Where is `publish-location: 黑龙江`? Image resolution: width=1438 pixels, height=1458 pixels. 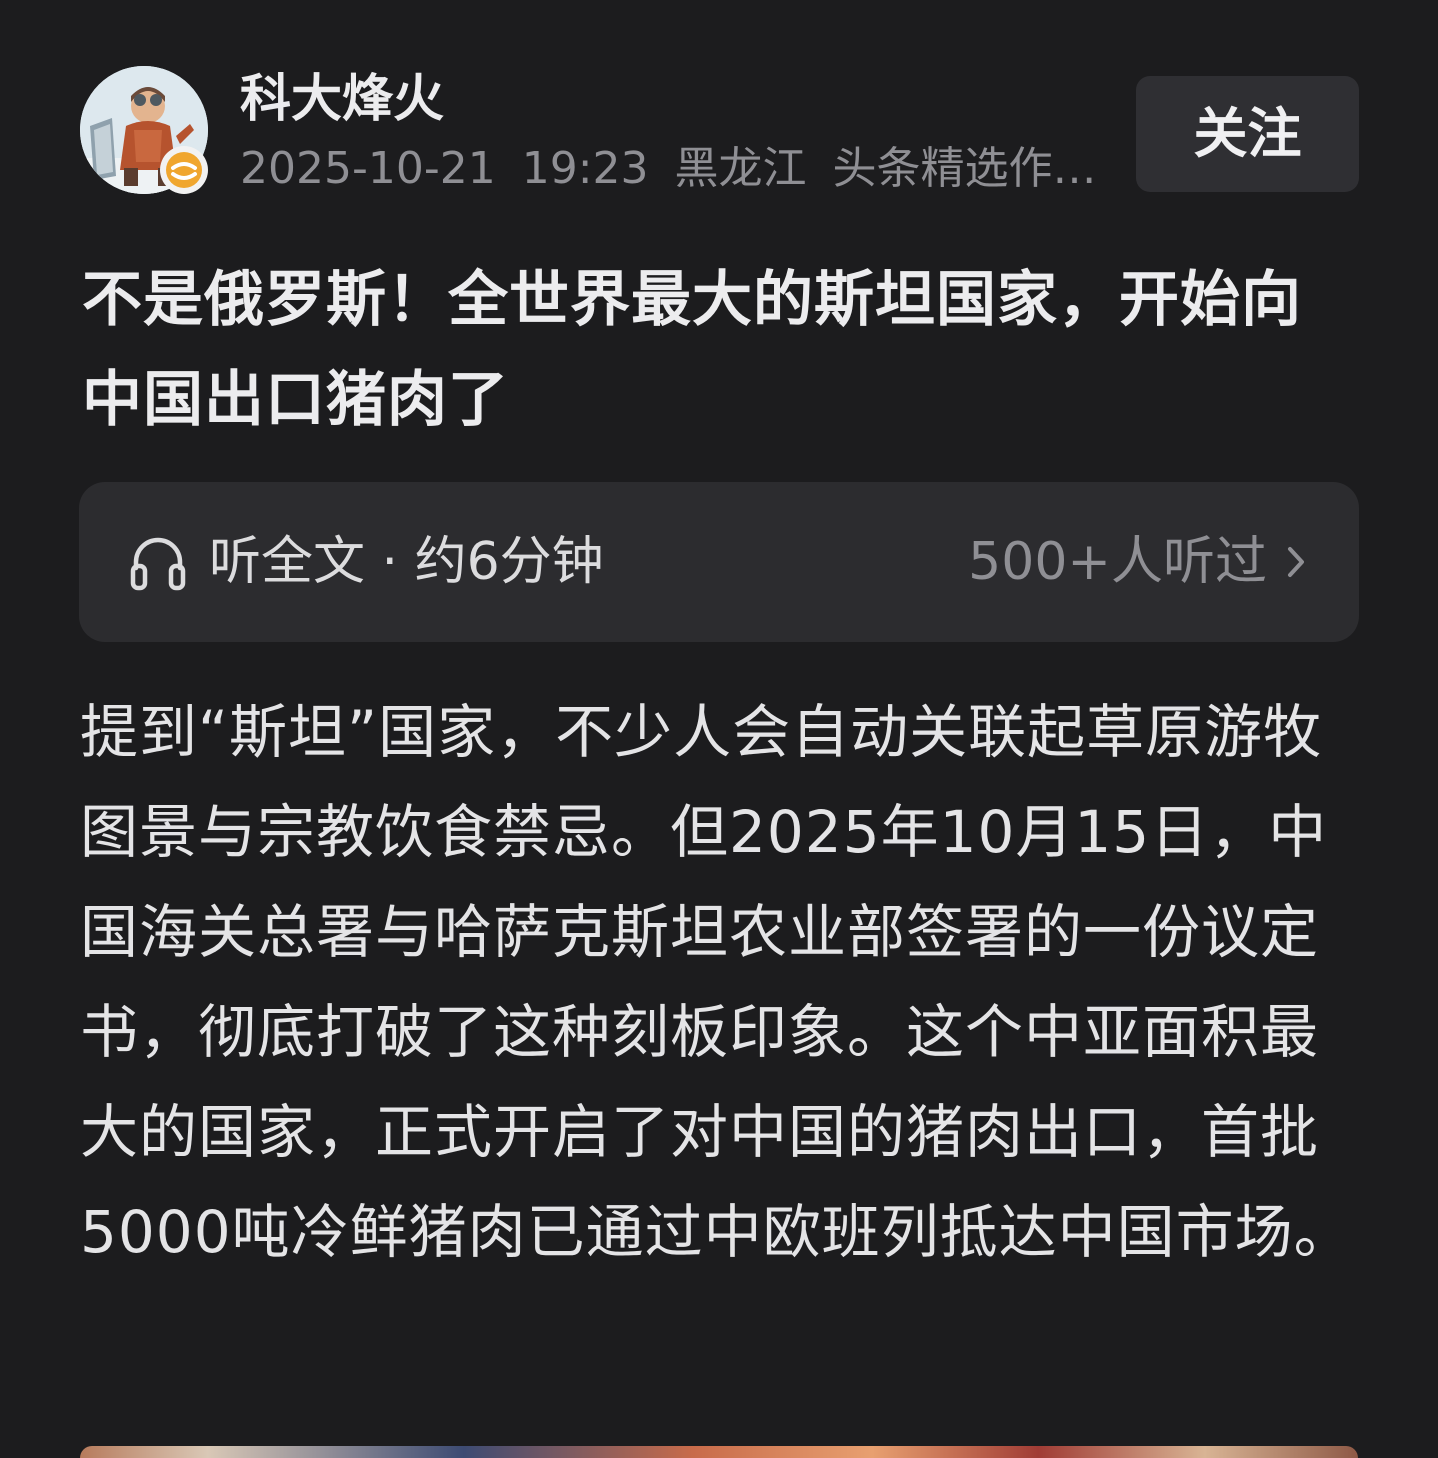
publish-location: 黑龙江 is located at coordinates (740, 168).